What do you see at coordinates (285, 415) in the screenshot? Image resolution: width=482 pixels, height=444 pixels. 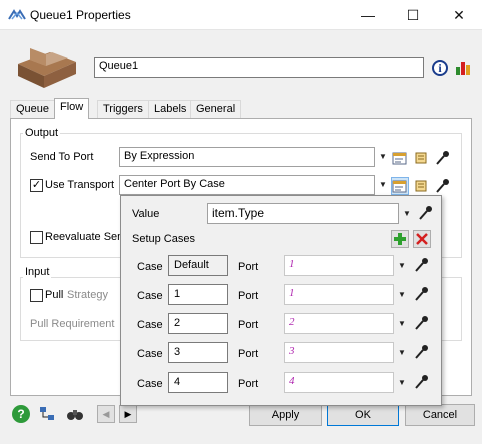 I see `apply-button: Apply` at bounding box center [285, 415].